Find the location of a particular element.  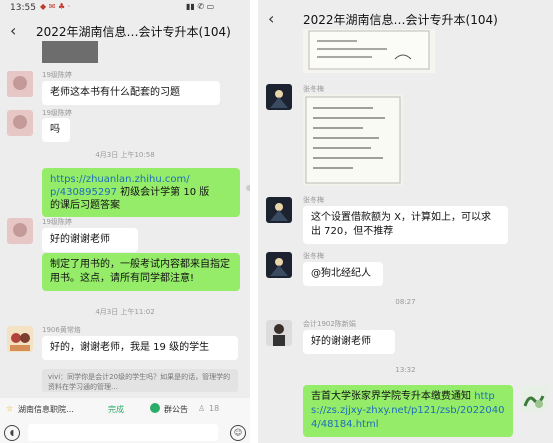

message-bubble: 好的，谢谢老师，我是 19 级的学生 is located at coordinates (140, 348).